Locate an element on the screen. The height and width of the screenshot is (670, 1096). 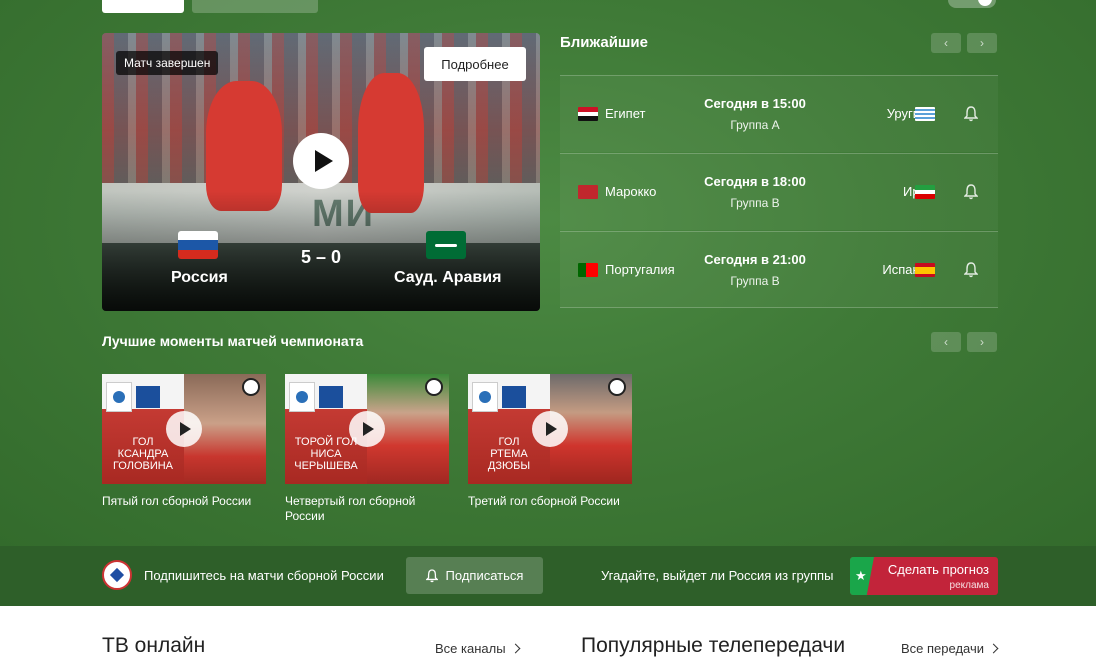
all-channels-link: Все каналы is located at coordinates (478, 648).